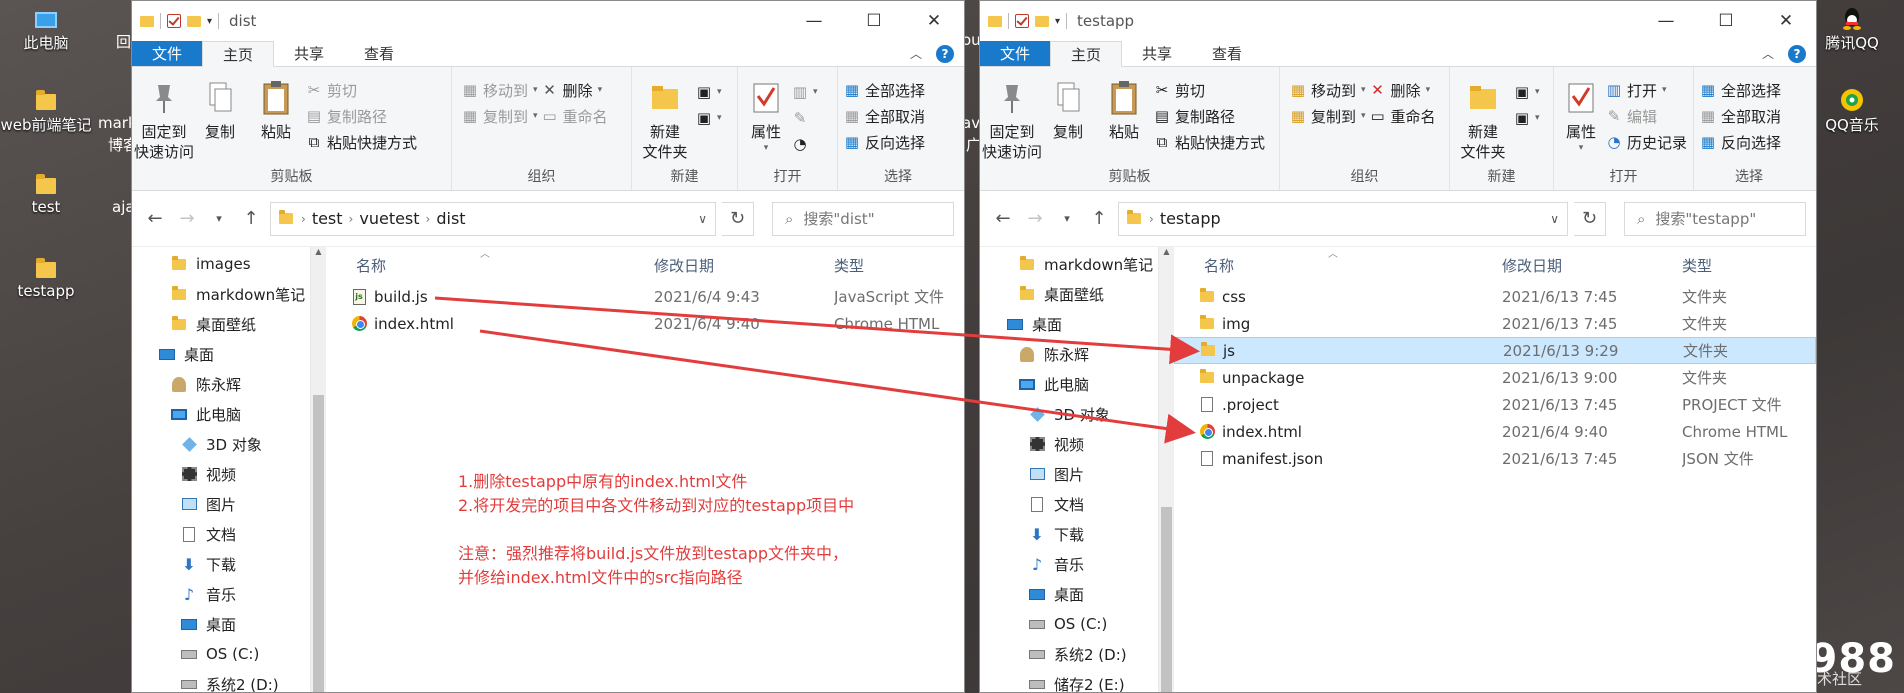 This screenshot has height=693, width=1904. Describe the element at coordinates (805, 144) in the screenshot. I see `history-button: ◔` at that location.